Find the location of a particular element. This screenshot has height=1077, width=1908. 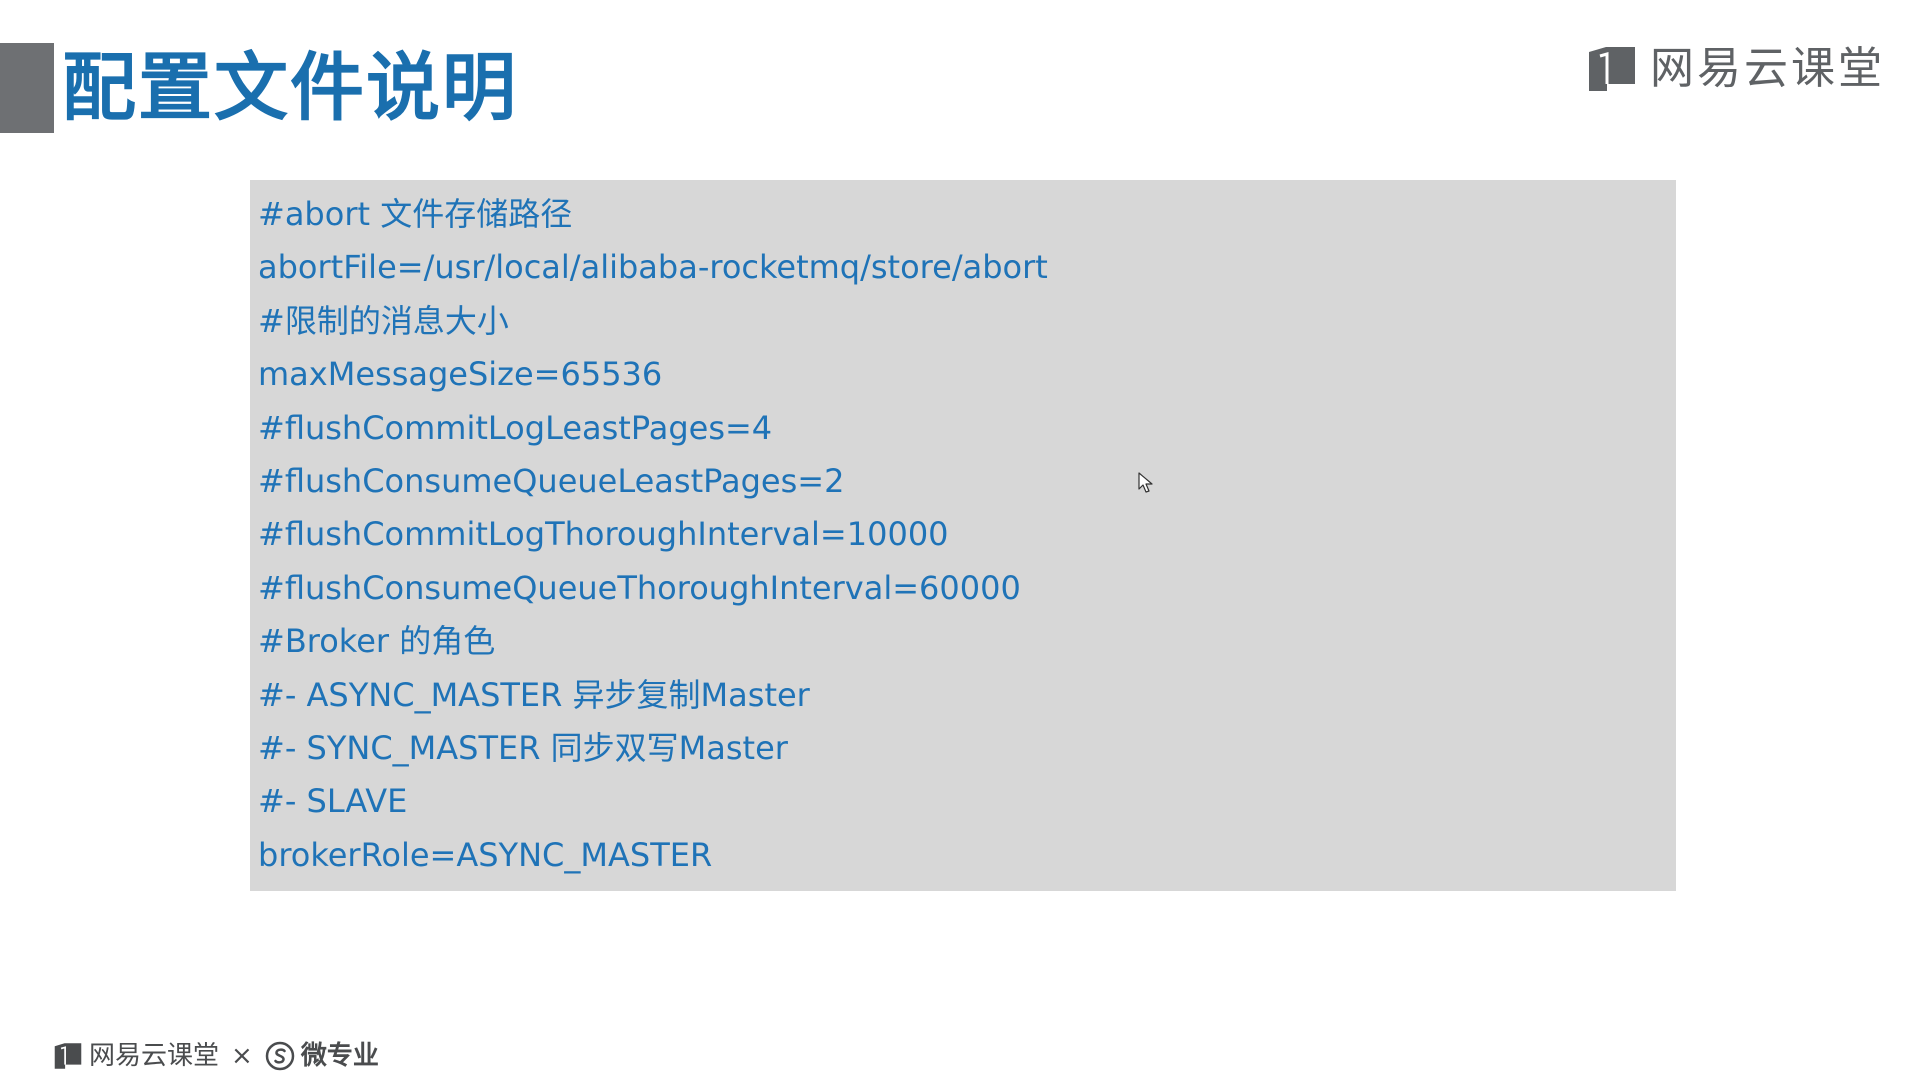

code-line: #flushCommitLogThoroughInterval=10000 is located at coordinates (603, 534).